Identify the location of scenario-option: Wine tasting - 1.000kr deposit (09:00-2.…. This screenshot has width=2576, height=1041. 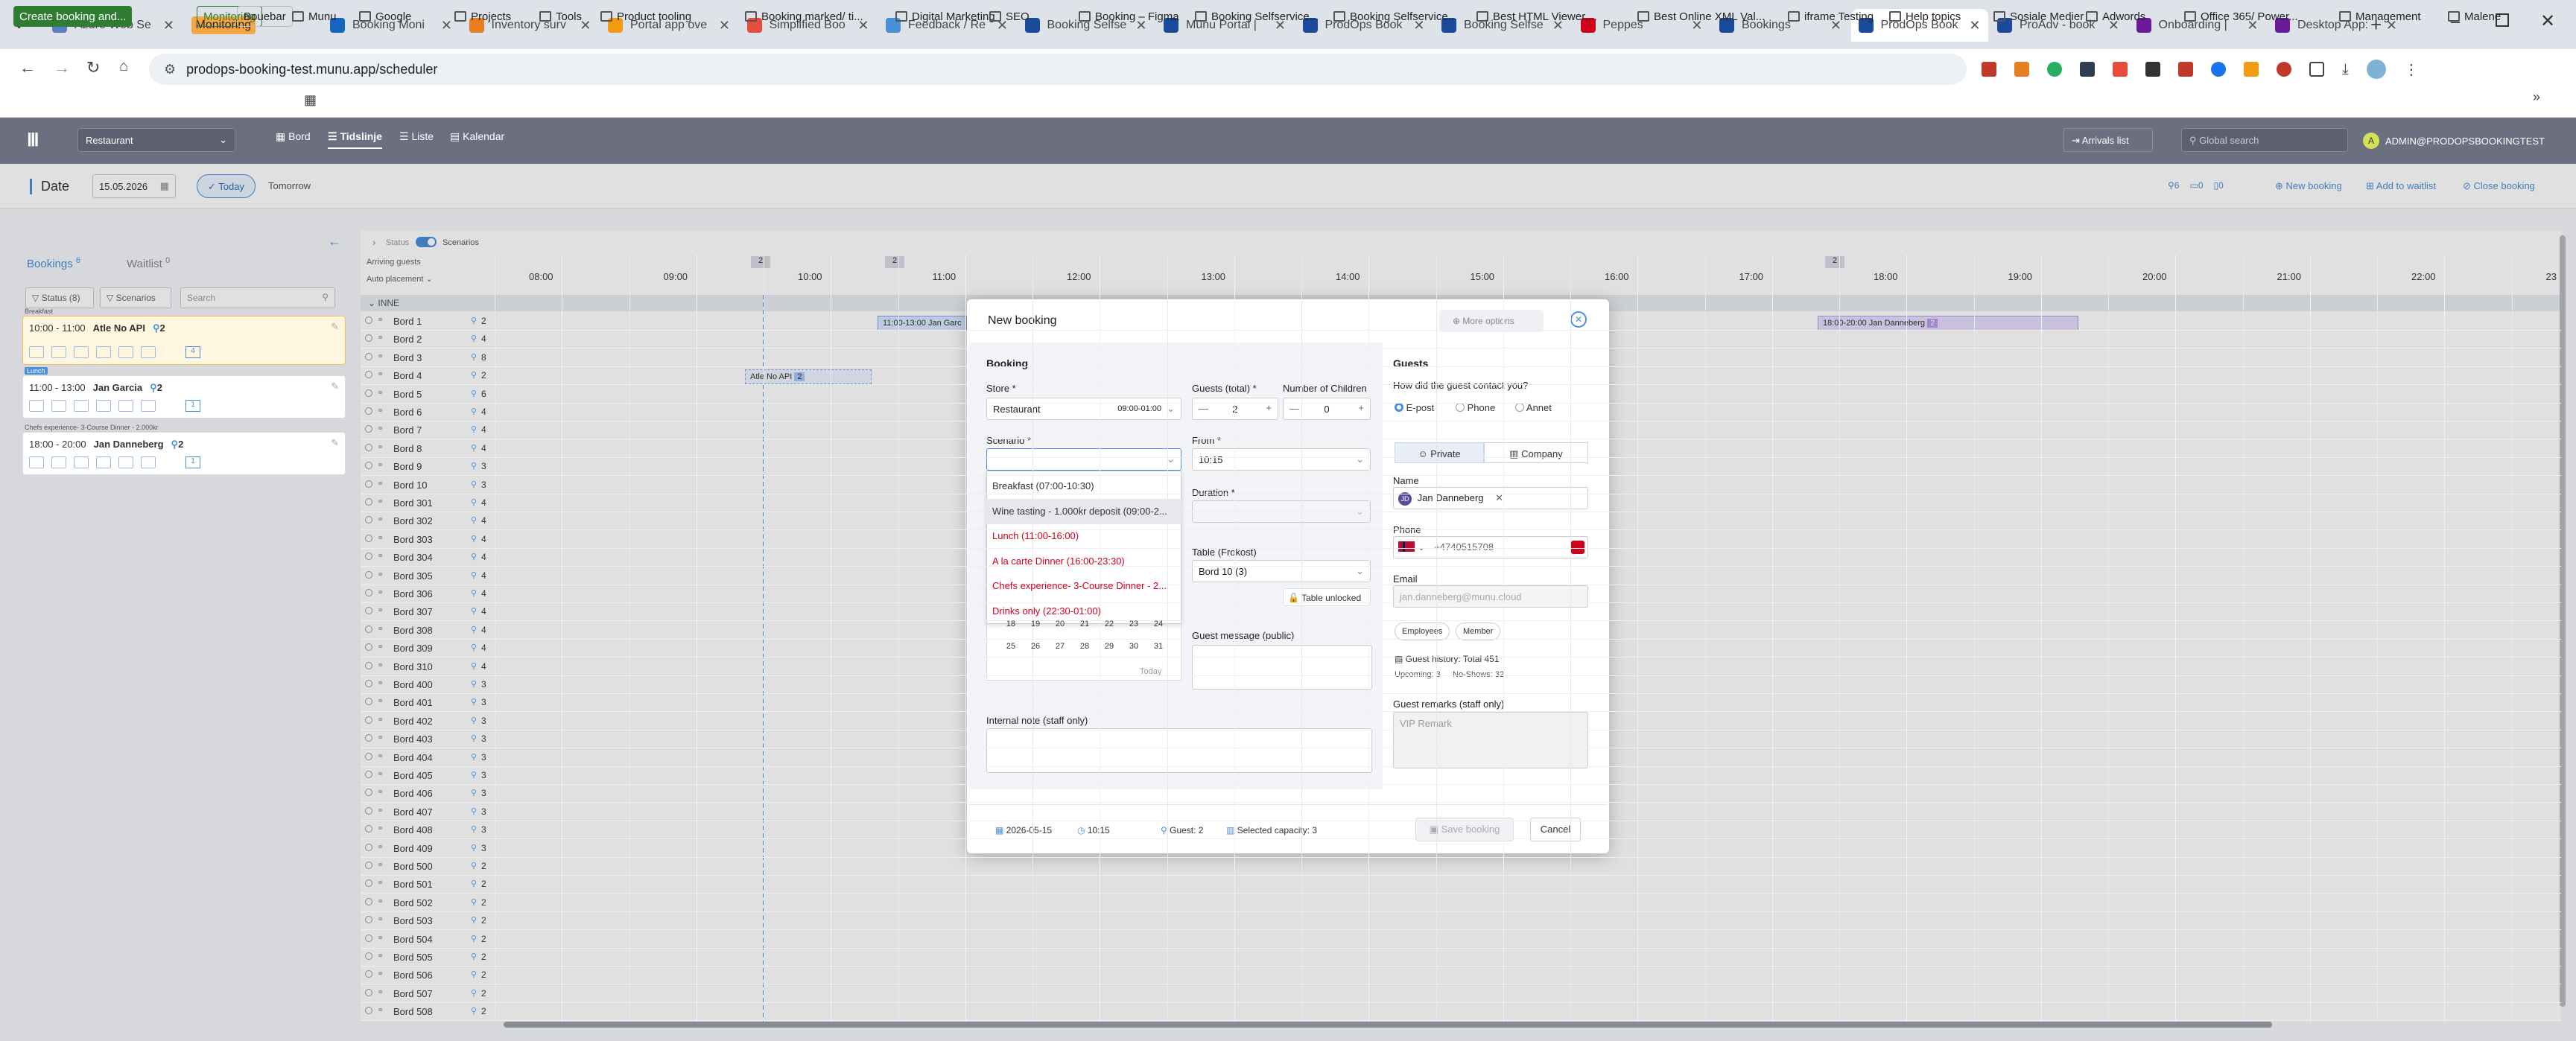
(1084, 511).